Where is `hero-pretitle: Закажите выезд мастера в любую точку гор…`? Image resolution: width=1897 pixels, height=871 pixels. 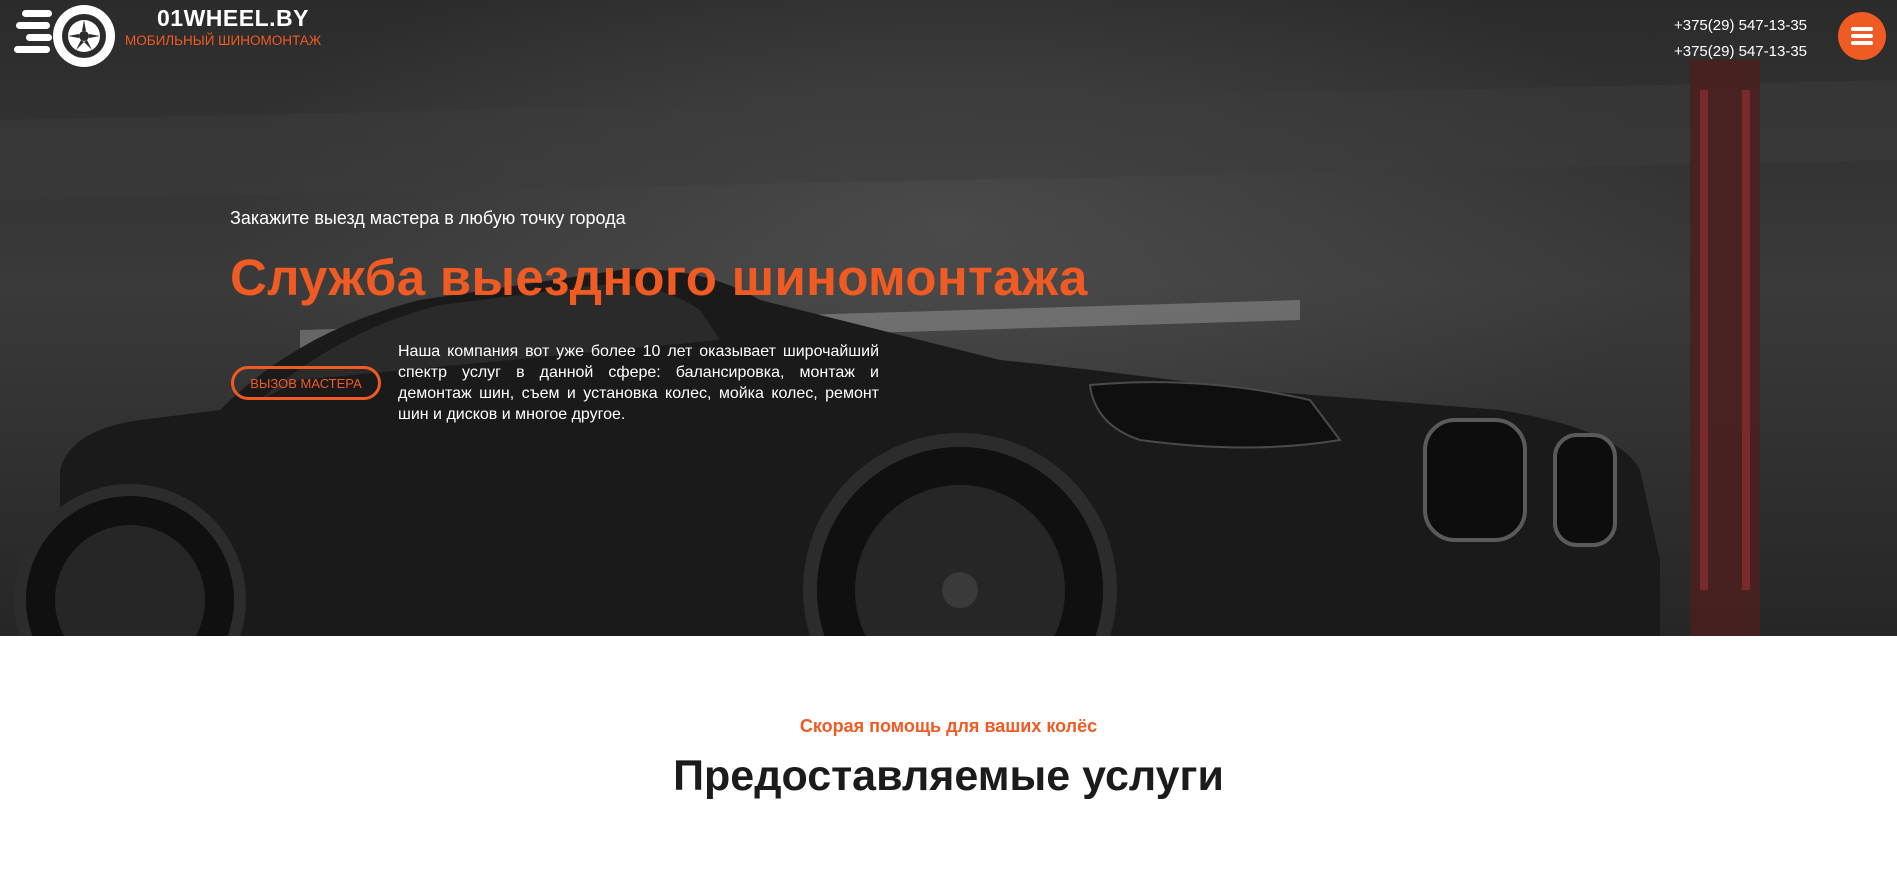 hero-pretitle: Закажите выезд мастера в любую точку гор… is located at coordinates (428, 218).